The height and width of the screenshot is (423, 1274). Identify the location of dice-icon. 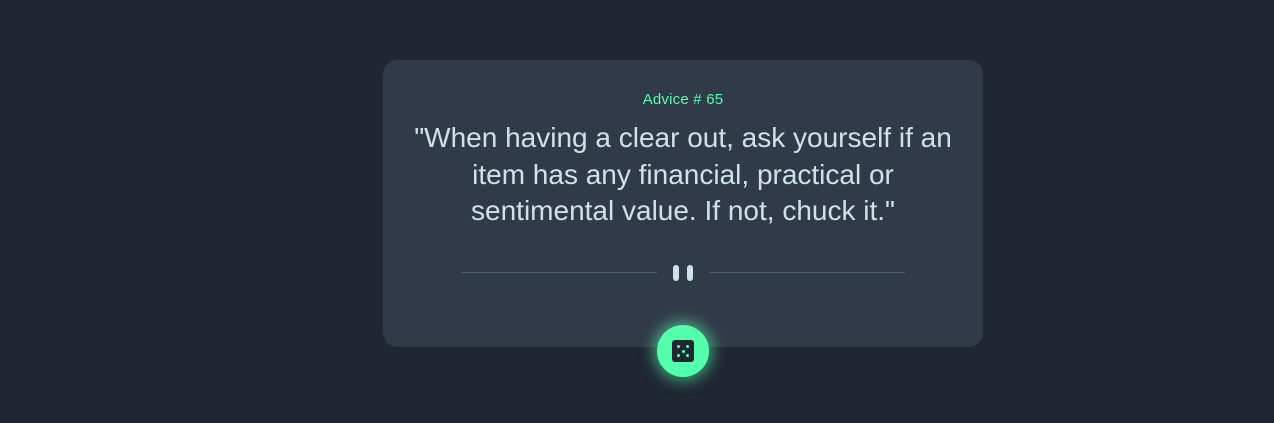
(683, 351).